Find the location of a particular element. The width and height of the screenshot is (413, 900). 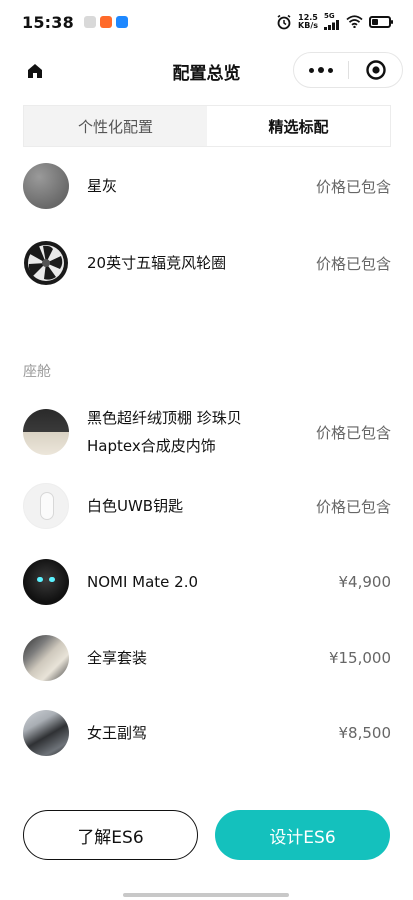

network-speed: 12.5 KB/s is located at coordinates (308, 21).